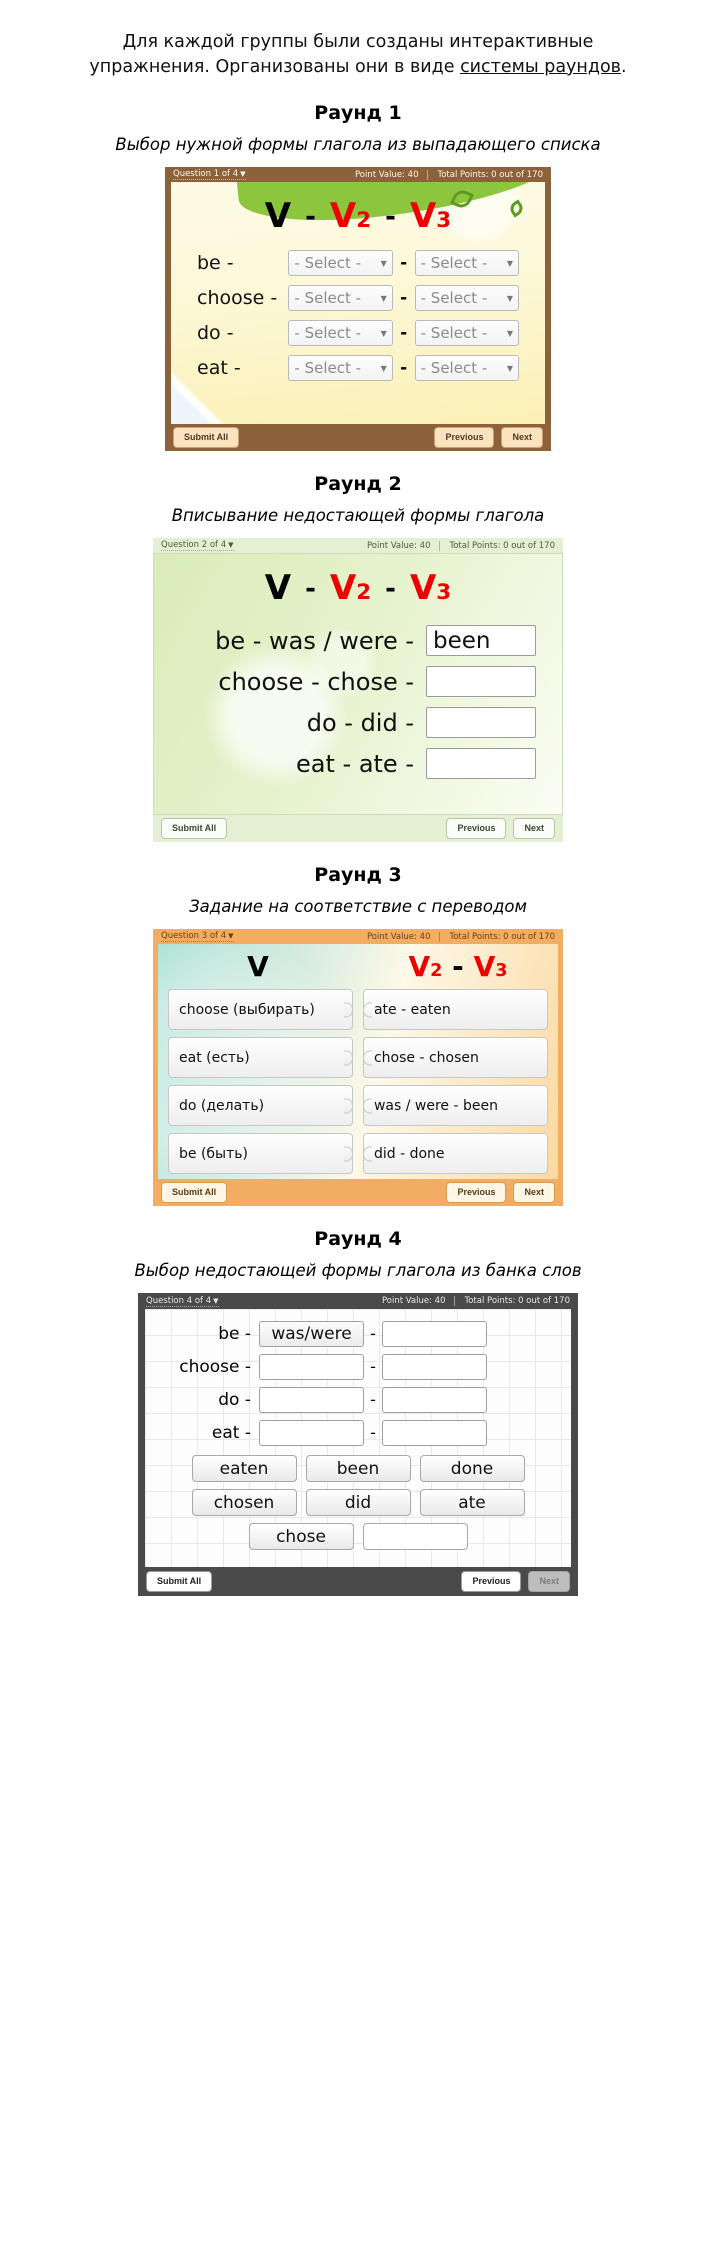 Image resolution: width=716 pixels, height=2242 pixels. Describe the element at coordinates (261, 1106) in the screenshot. I see `match-left-do: do (делать)` at that location.